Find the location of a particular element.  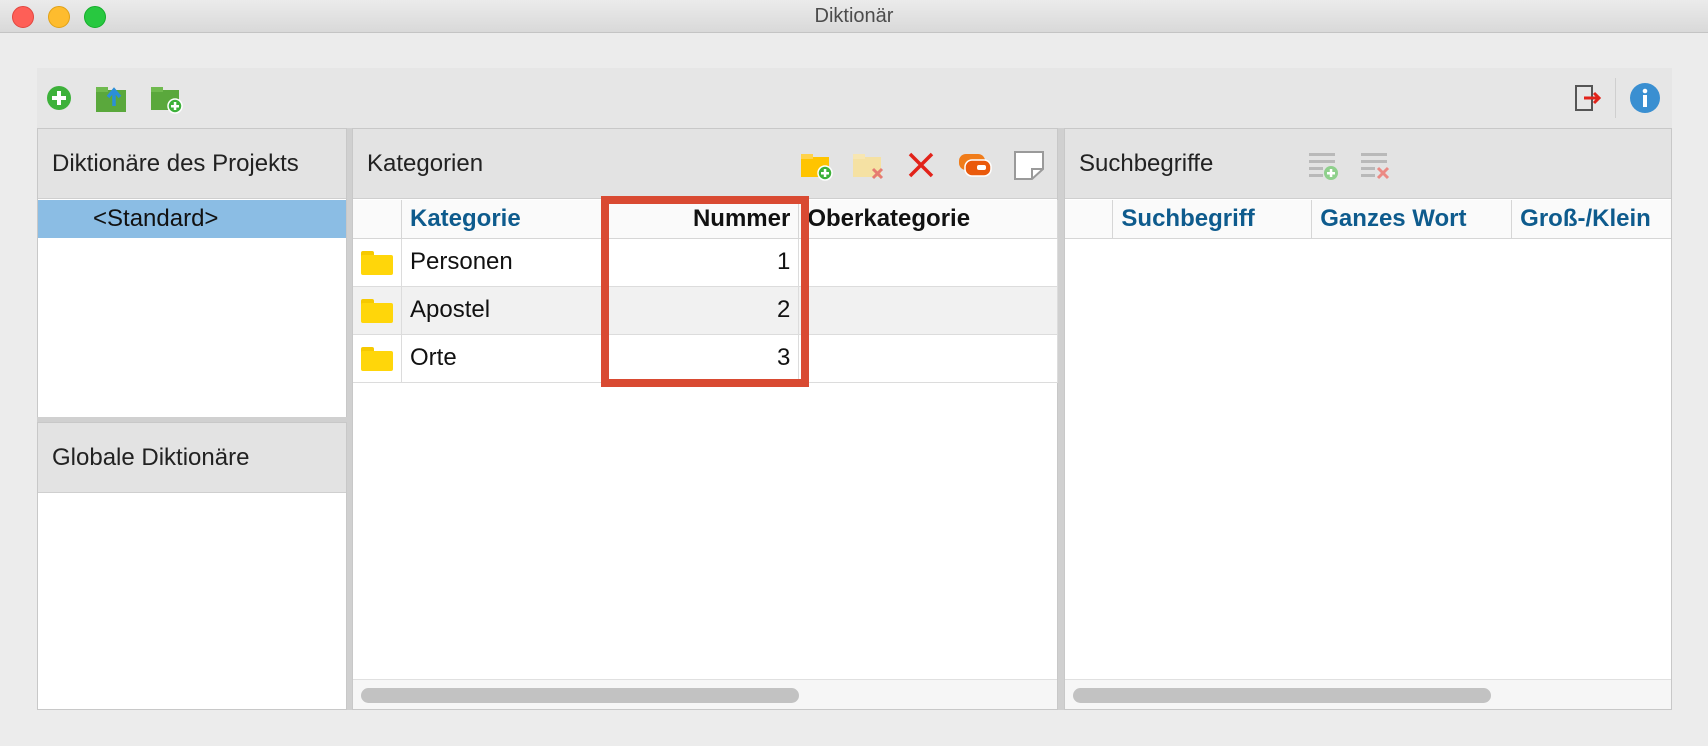

category-name: Personen is located at coordinates (501, 262).